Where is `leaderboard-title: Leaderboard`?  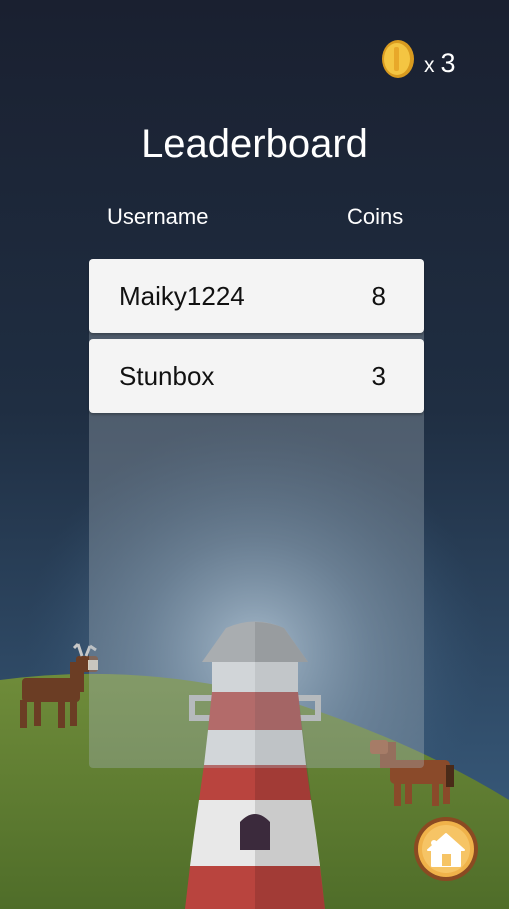 leaderboard-title: Leaderboard is located at coordinates (254, 144).